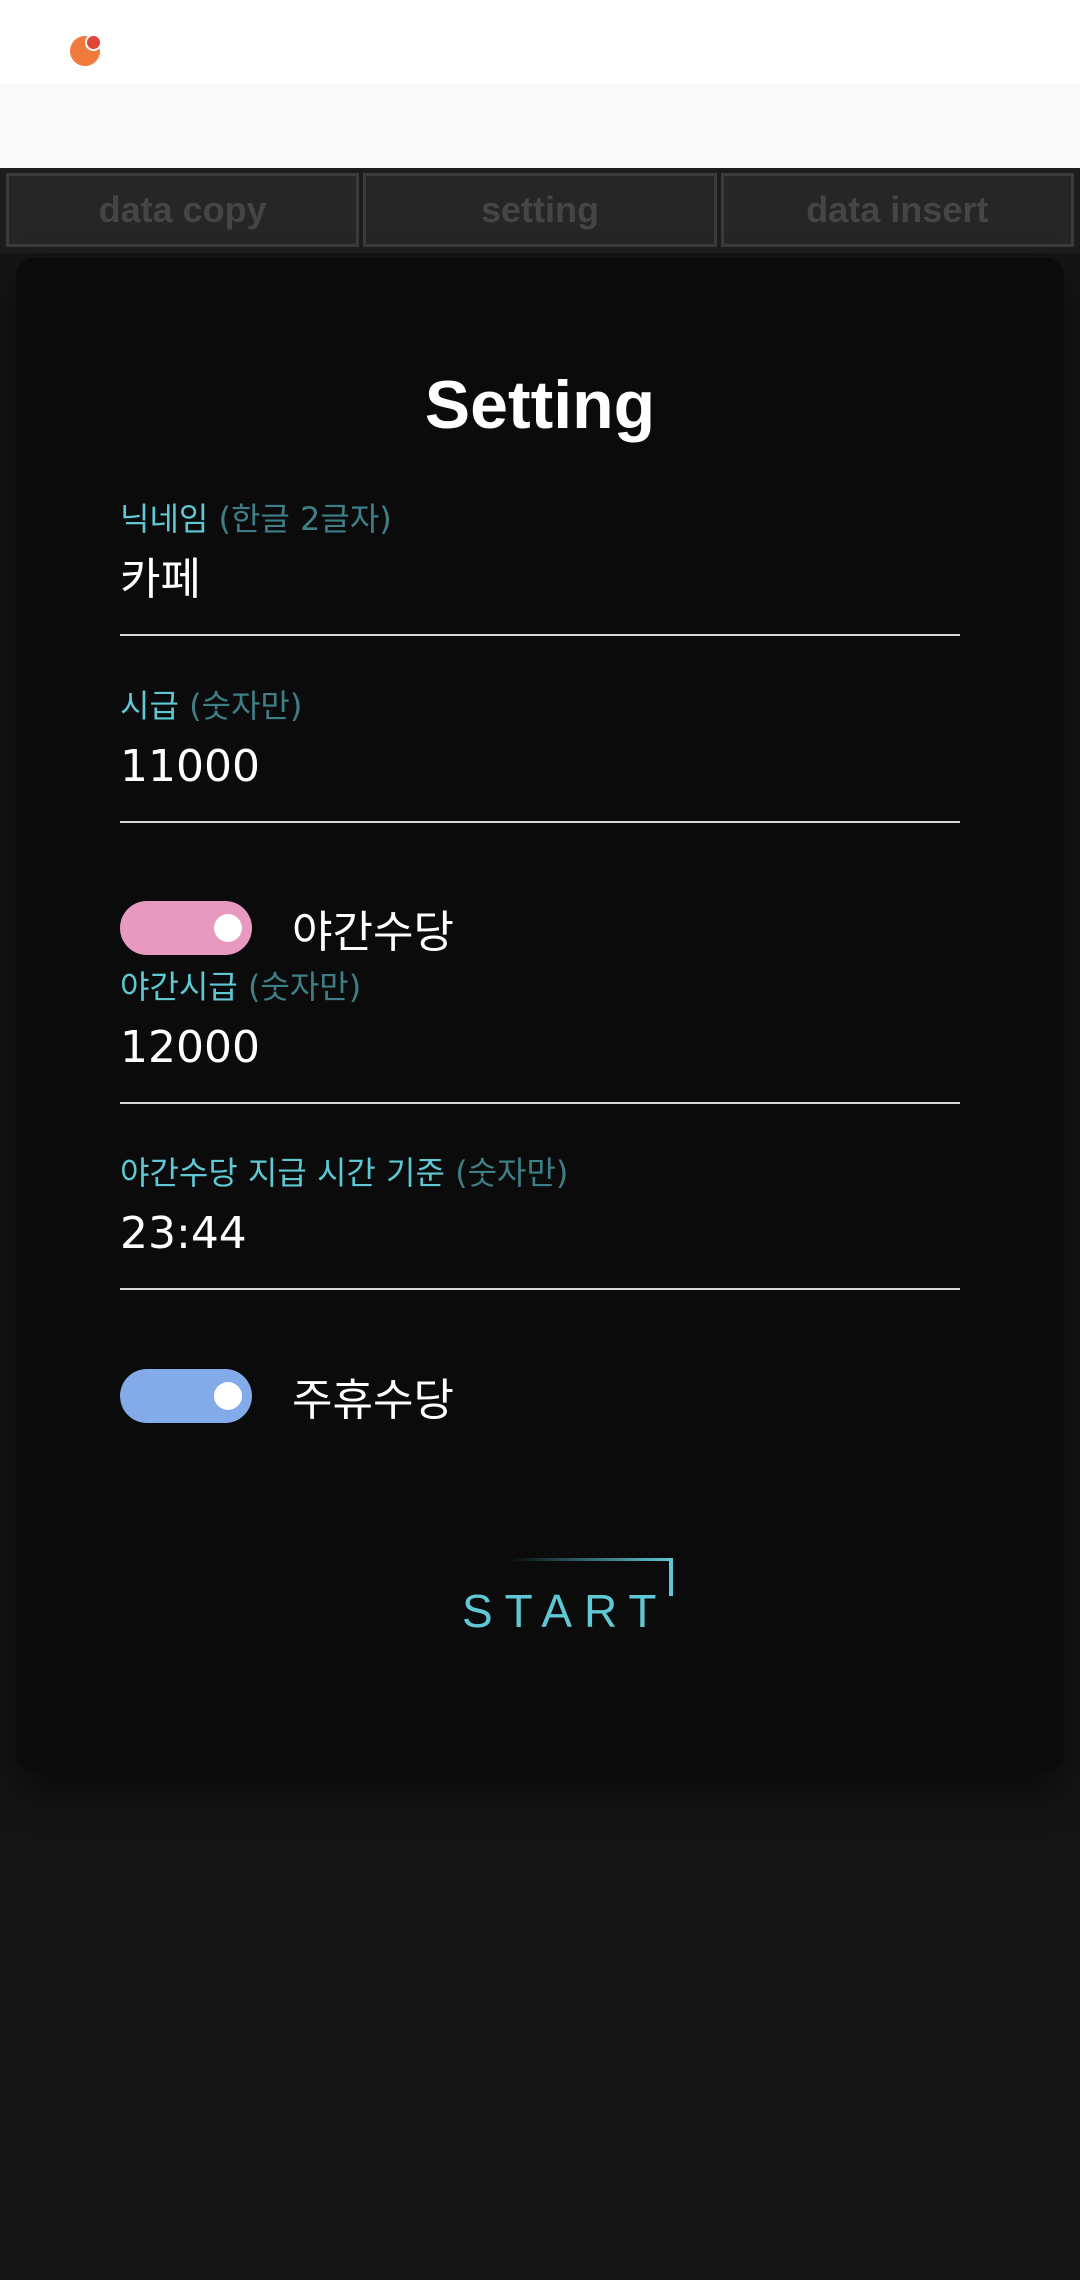 Image resolution: width=1080 pixels, height=2280 pixels. What do you see at coordinates (540, 1234) in the screenshot?
I see `night-time-input: 23:44` at bounding box center [540, 1234].